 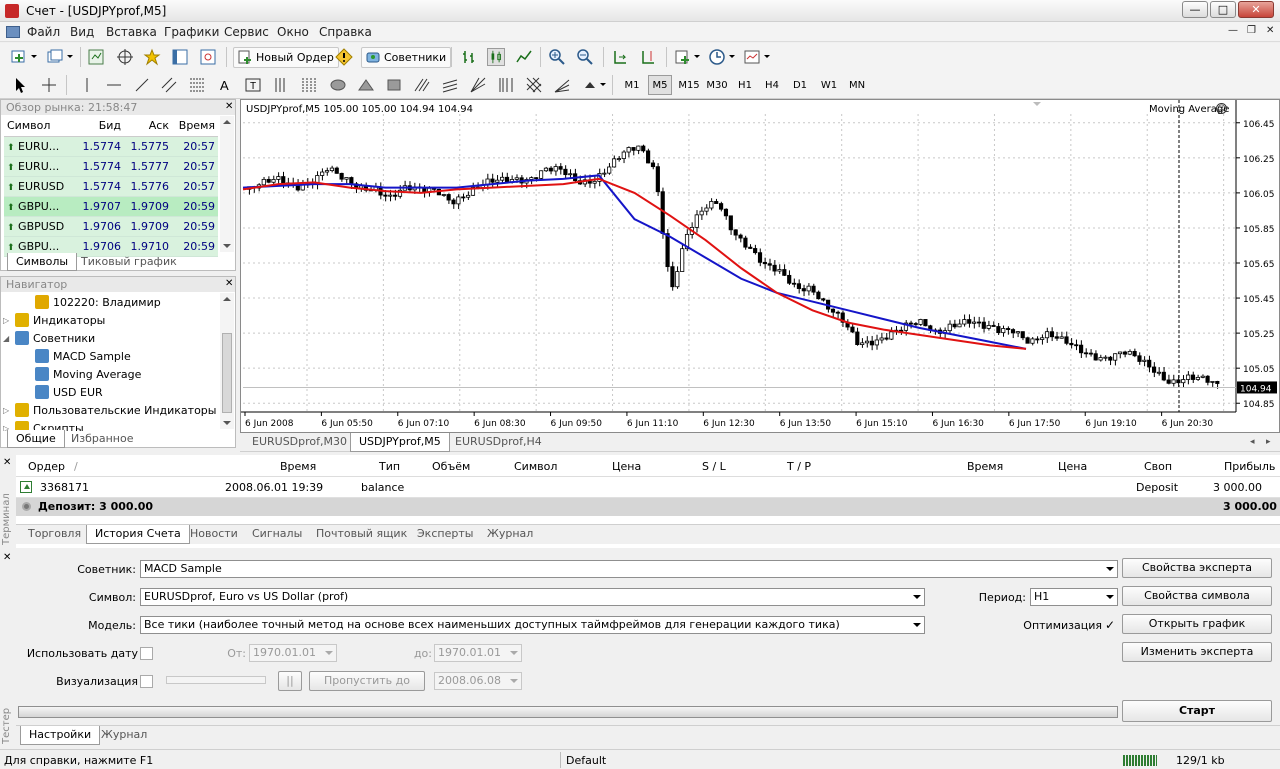 What do you see at coordinates (1197, 624) in the screenshot?
I see `open-chart-button: Открыть график` at bounding box center [1197, 624].